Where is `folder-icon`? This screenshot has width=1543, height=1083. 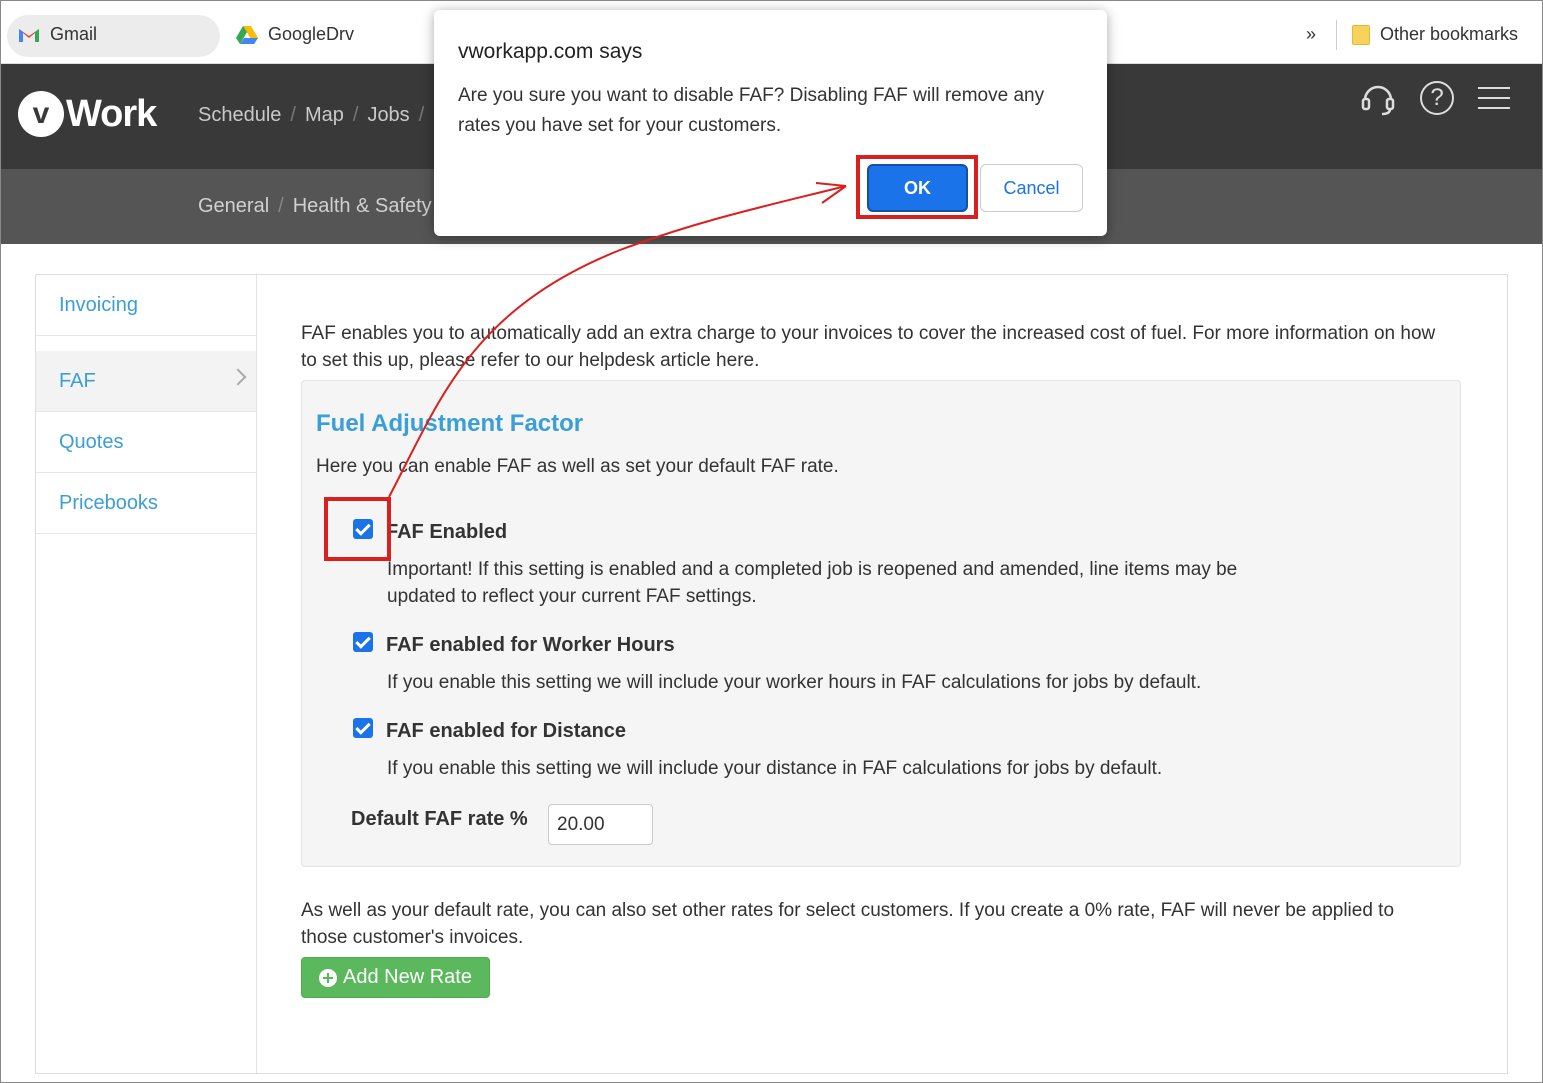
folder-icon is located at coordinates (1361, 34).